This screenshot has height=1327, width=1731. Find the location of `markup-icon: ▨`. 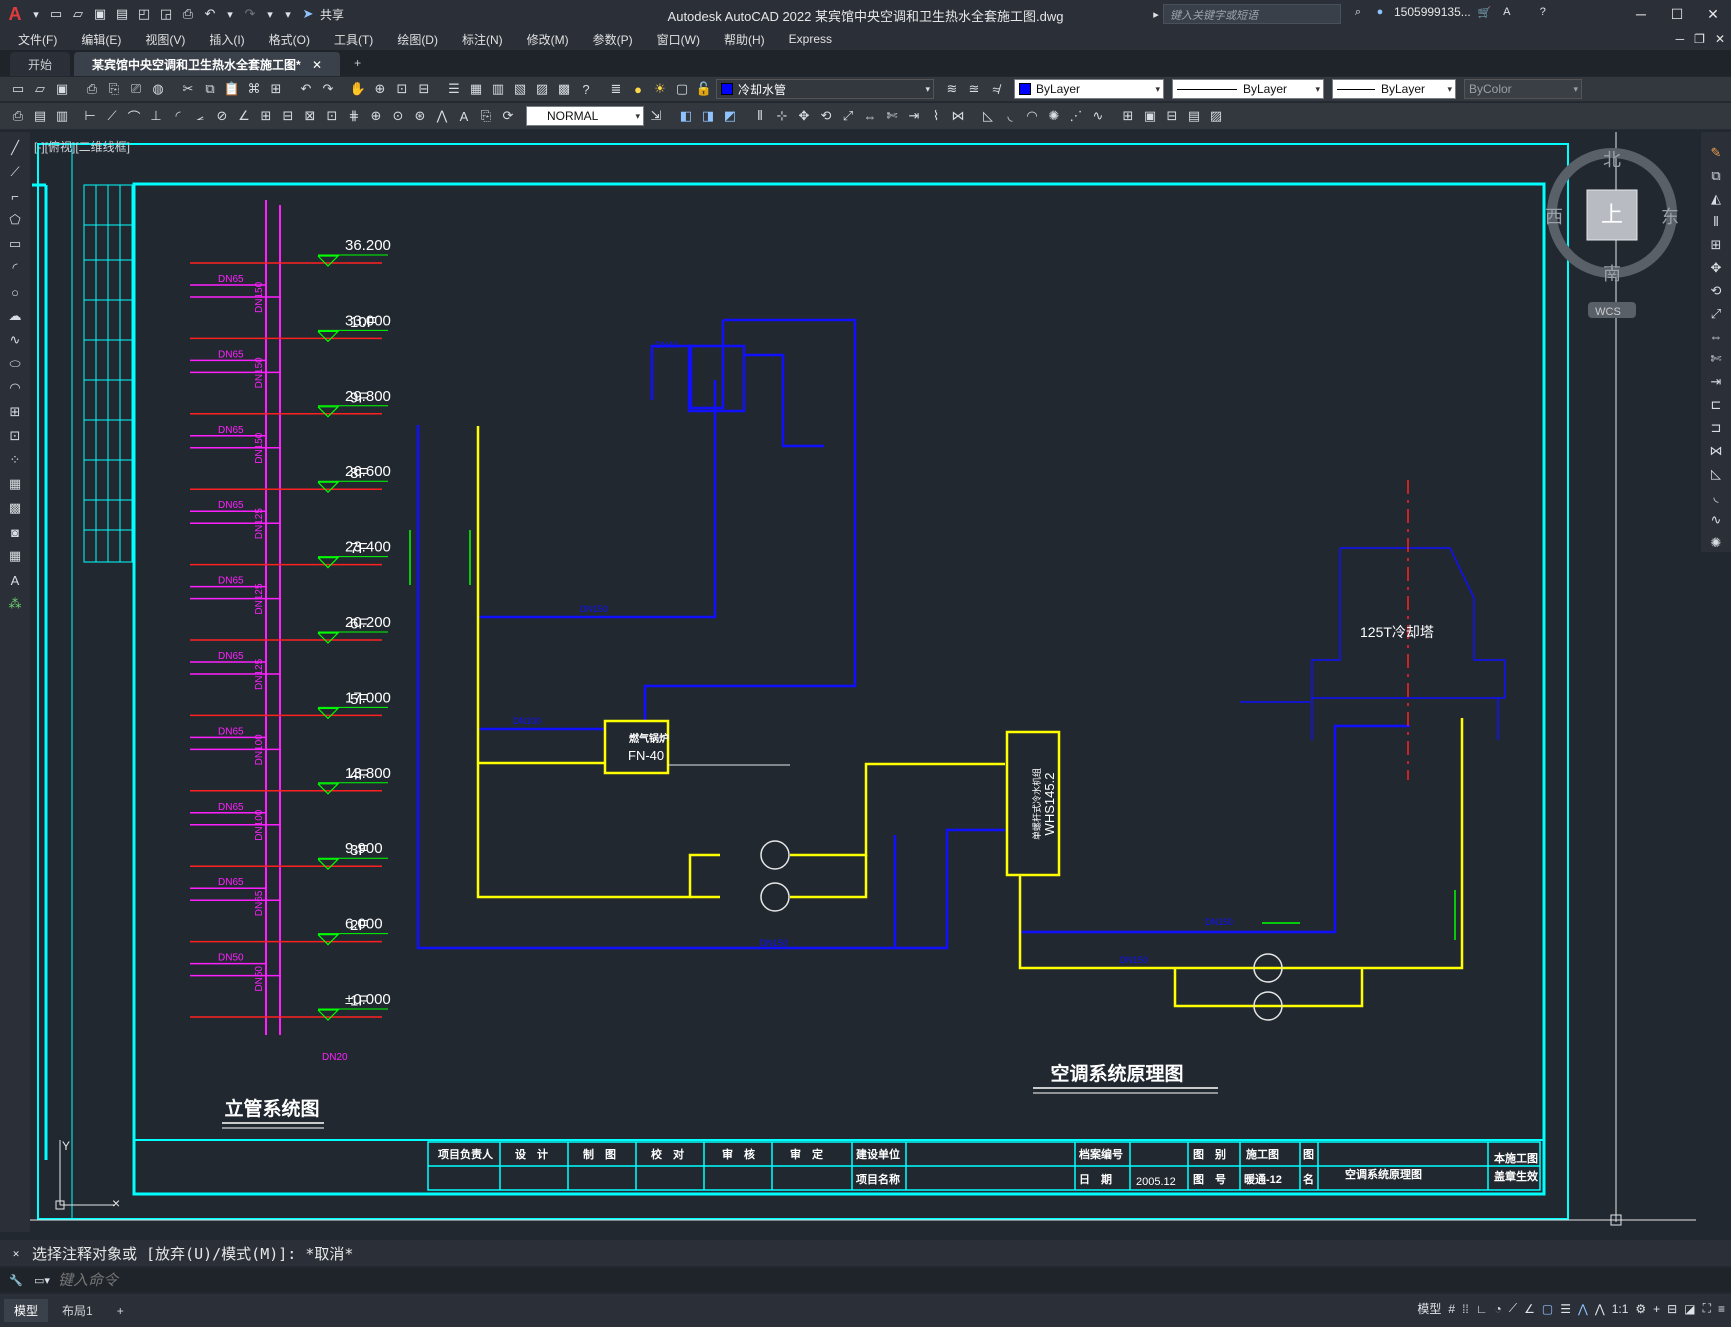

markup-icon: ▨ is located at coordinates (542, 89).